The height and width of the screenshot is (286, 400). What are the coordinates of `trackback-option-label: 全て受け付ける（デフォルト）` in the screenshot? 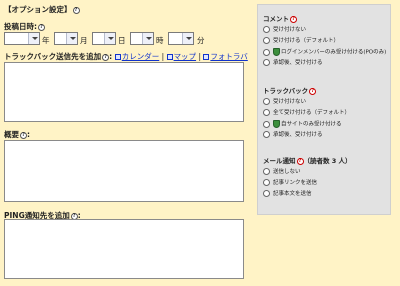 It's located at (312, 113).